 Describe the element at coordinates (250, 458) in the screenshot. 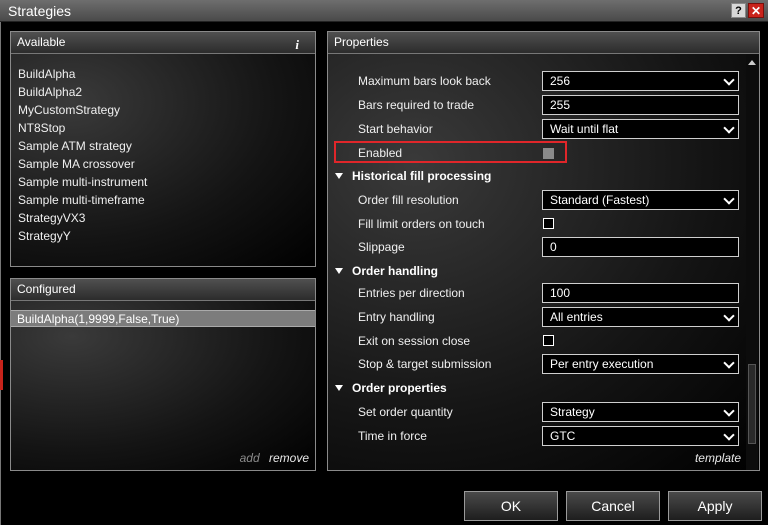

I see `add-link: add` at that location.